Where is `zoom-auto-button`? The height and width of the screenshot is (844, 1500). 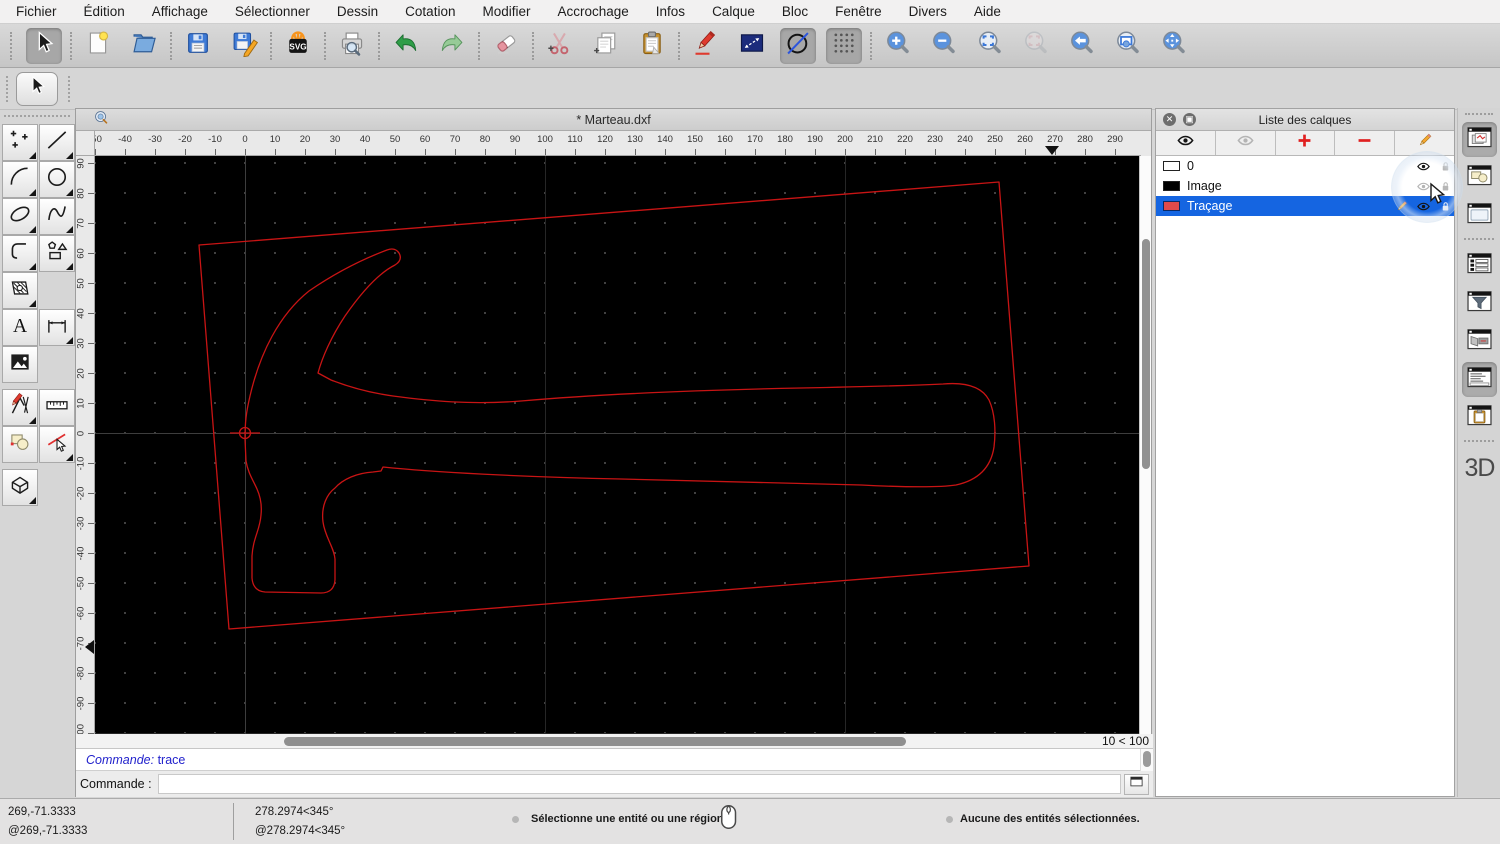
zoom-auto-button is located at coordinates (990, 46).